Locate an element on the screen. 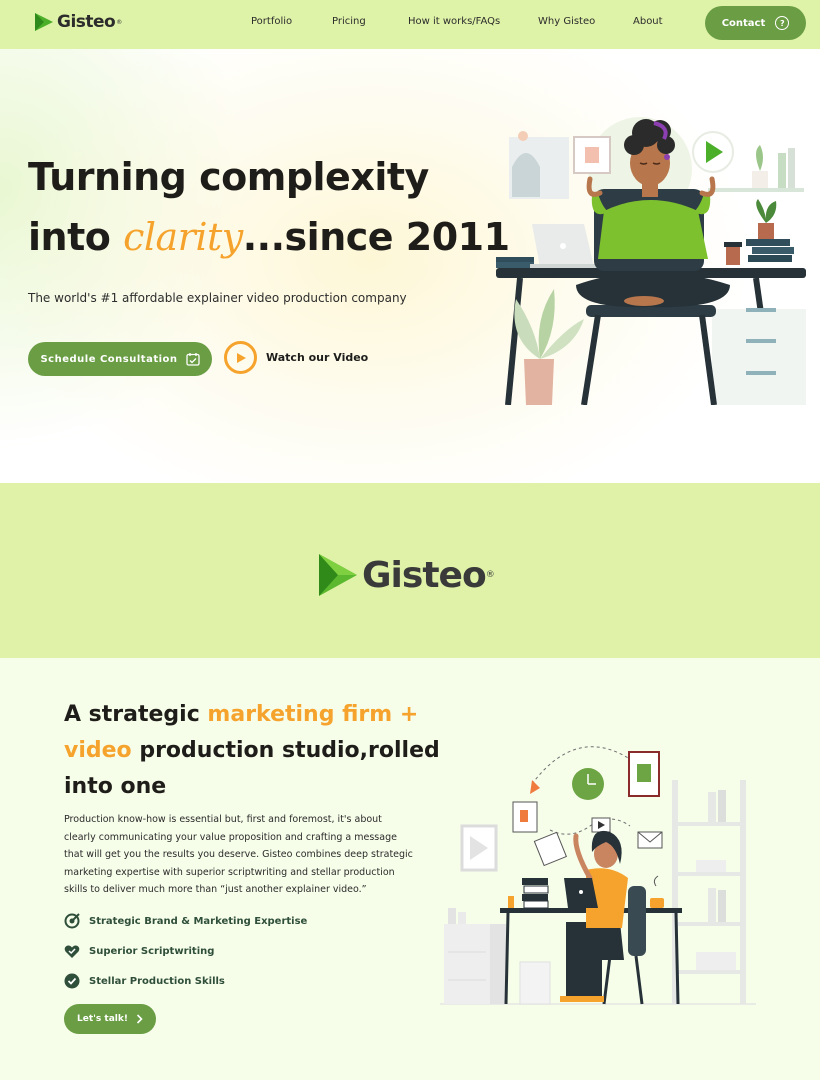 The width and height of the screenshot is (820, 1080). hero-title-pre: into is located at coordinates (76, 237).